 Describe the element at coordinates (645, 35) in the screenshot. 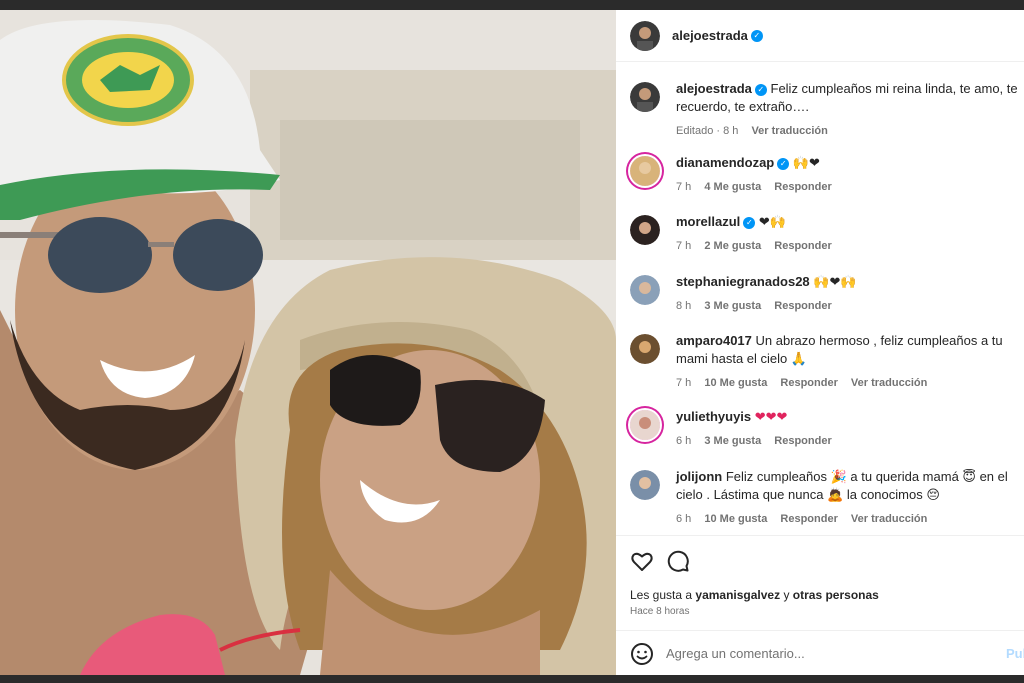

I see `author-avatar` at that location.